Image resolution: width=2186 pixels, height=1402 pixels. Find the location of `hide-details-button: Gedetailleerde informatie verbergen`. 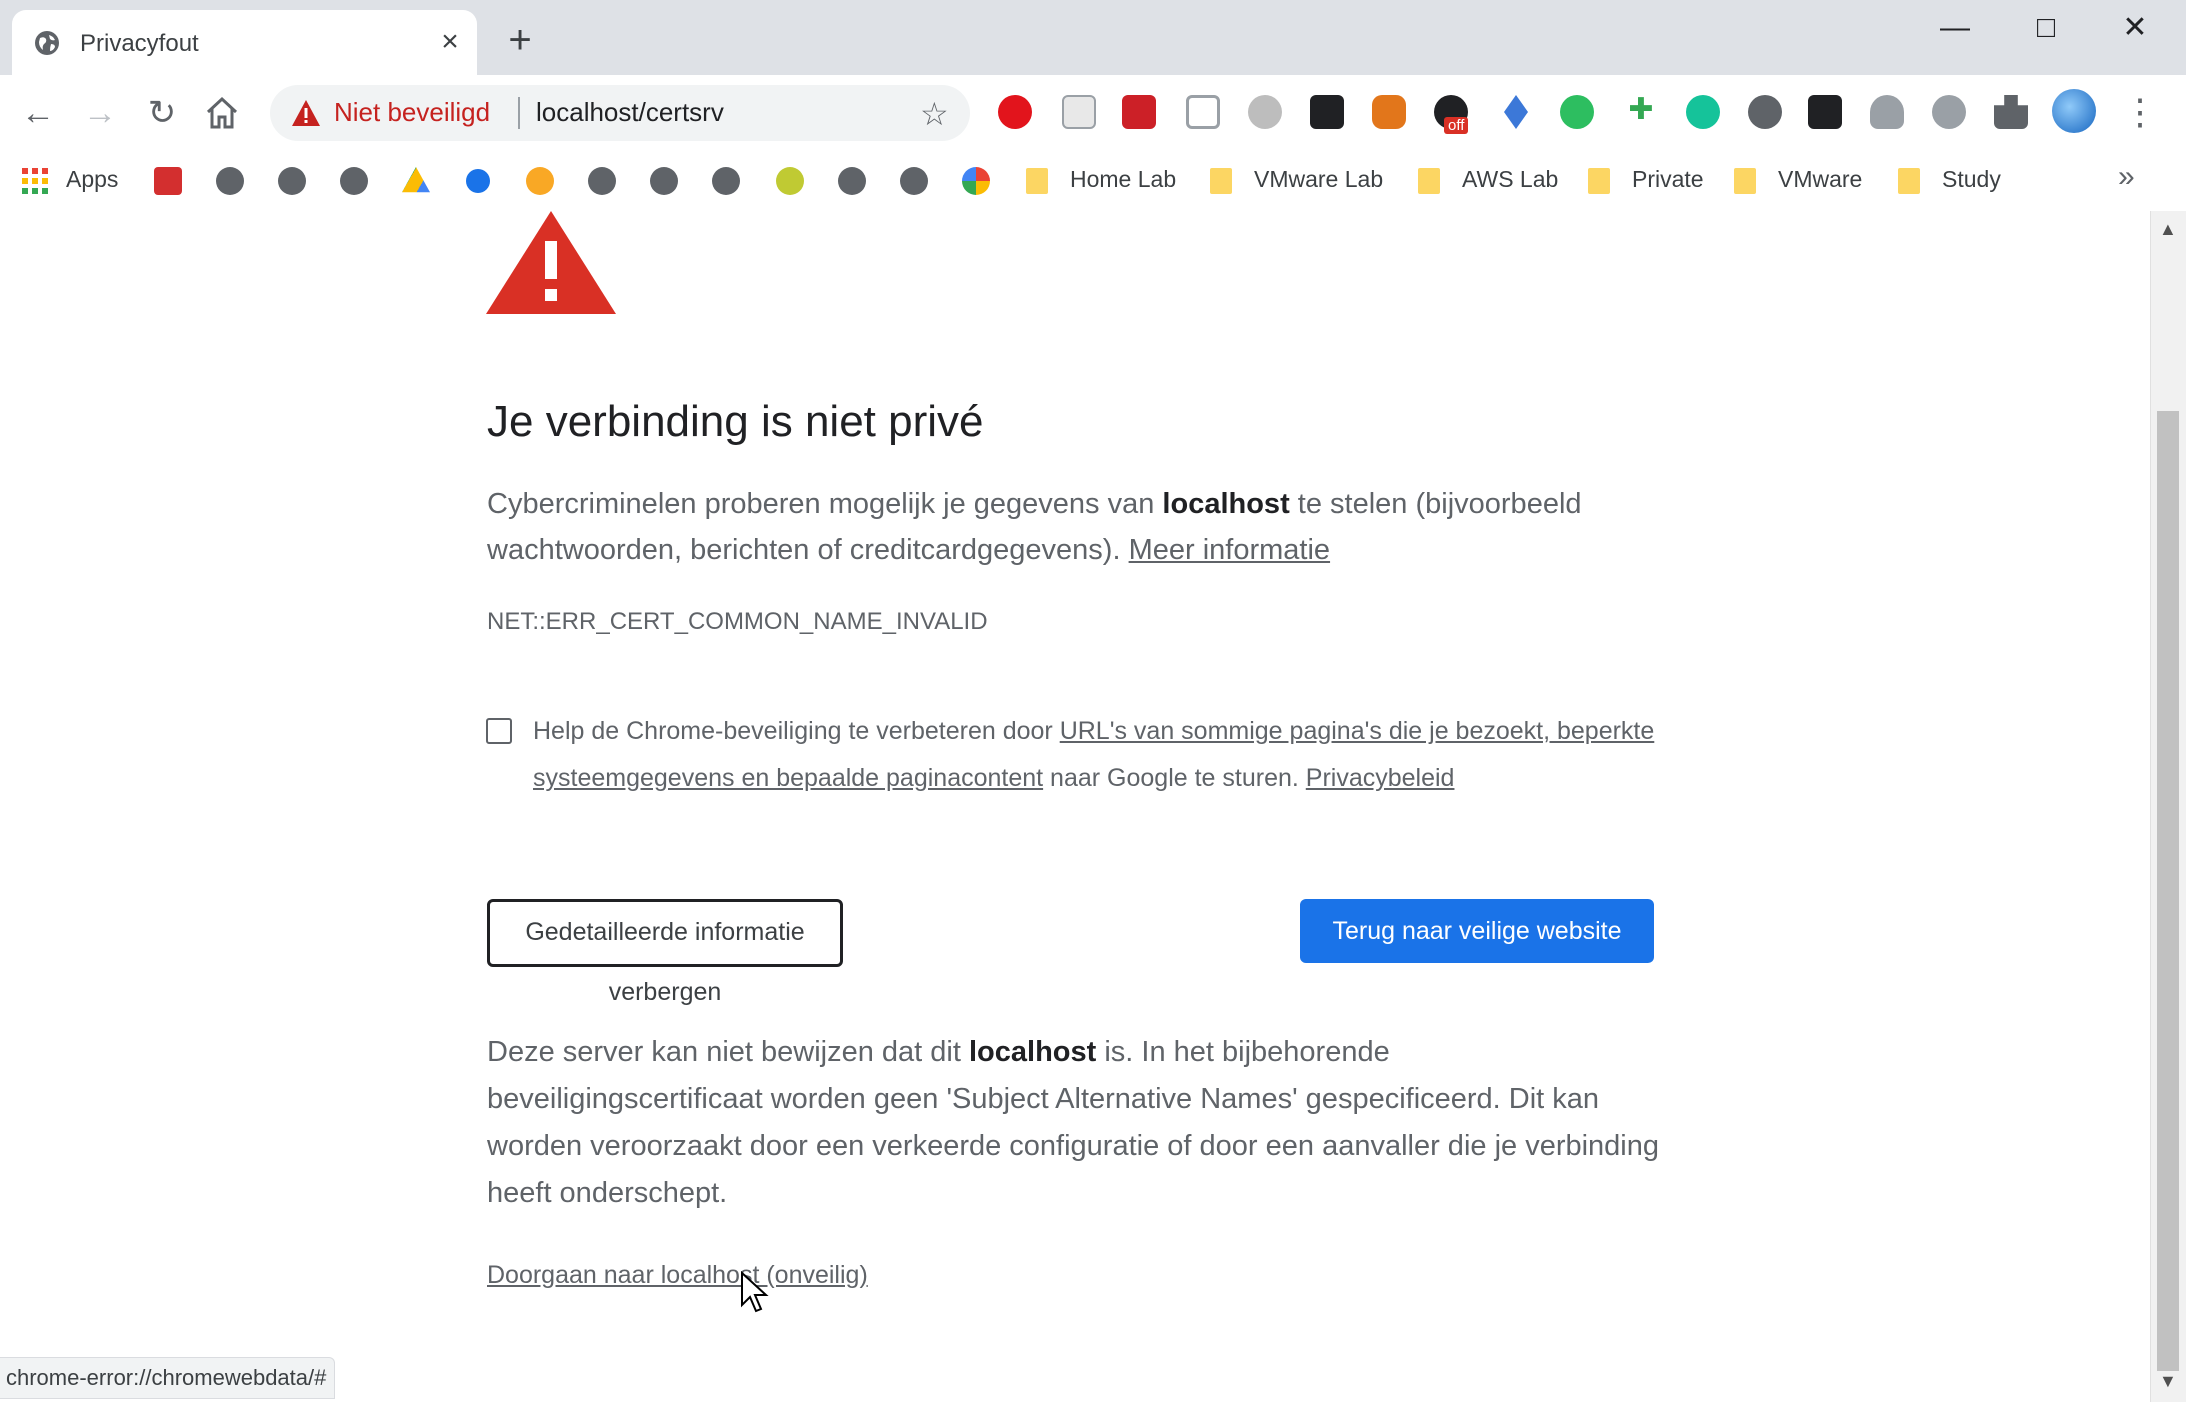

hide-details-button: Gedetailleerde informatie verbergen is located at coordinates (665, 952).